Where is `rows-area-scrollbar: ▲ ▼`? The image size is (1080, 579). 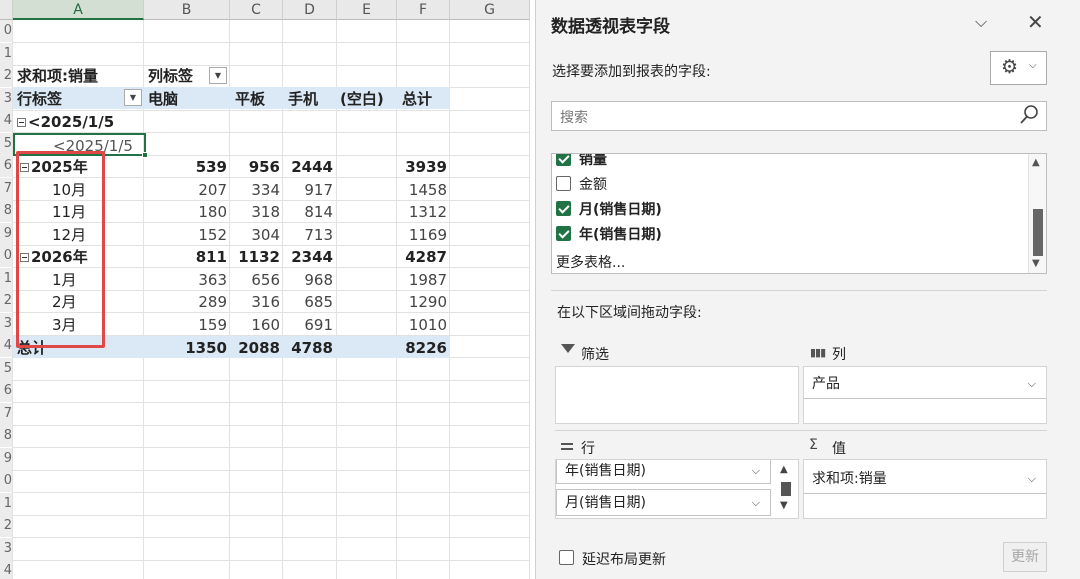
rows-area-scrollbar: ▲ ▼ is located at coordinates (786, 489).